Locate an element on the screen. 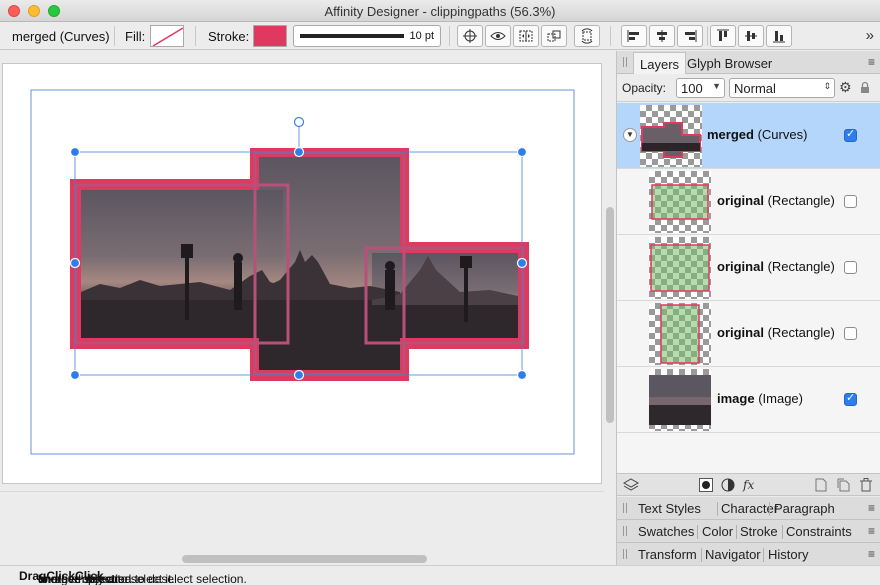 The height and width of the screenshot is (585, 880). tab-text-styles: Text Styles is located at coordinates (669, 508).